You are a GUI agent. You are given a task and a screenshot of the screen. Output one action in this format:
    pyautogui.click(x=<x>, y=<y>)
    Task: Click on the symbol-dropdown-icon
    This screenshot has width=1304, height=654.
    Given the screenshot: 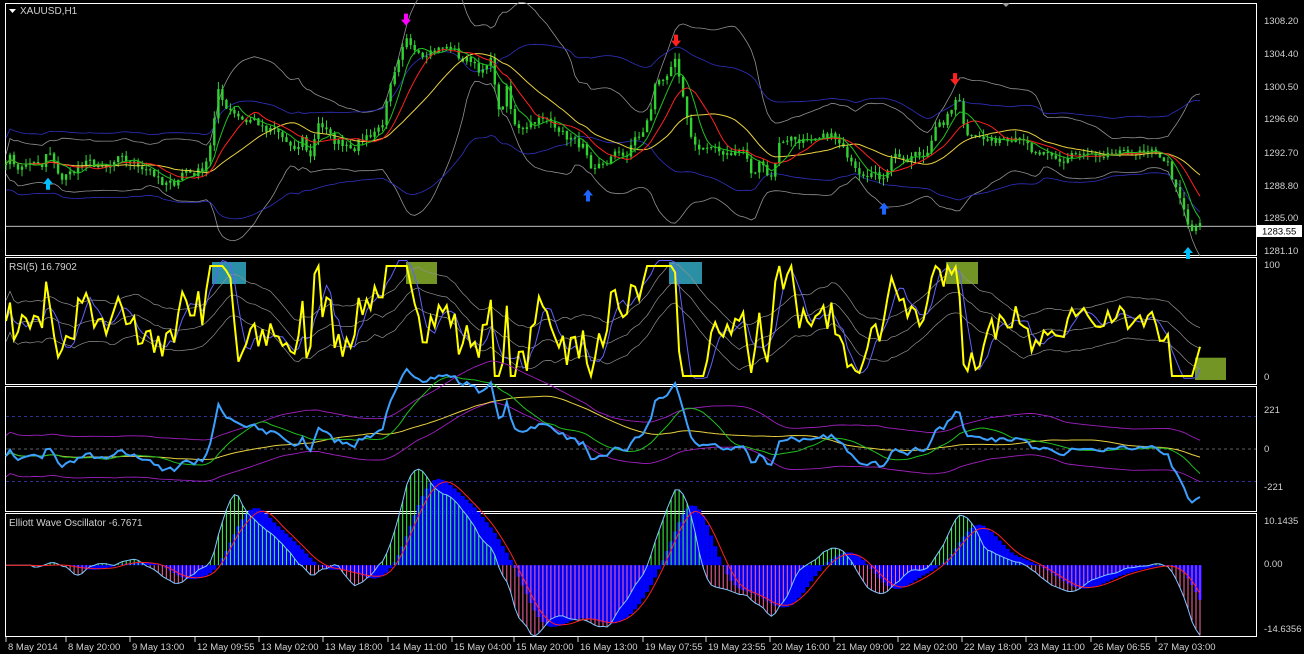 What is the action you would take?
    pyautogui.click(x=12, y=11)
    